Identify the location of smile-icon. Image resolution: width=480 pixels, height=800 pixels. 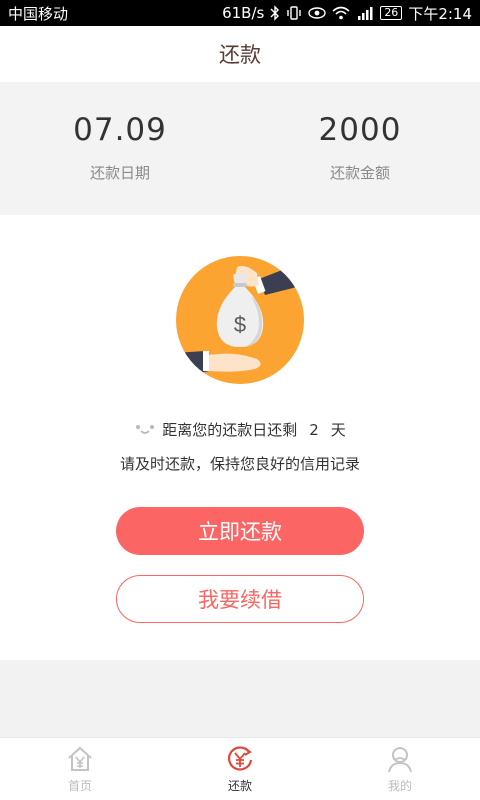
(145, 430).